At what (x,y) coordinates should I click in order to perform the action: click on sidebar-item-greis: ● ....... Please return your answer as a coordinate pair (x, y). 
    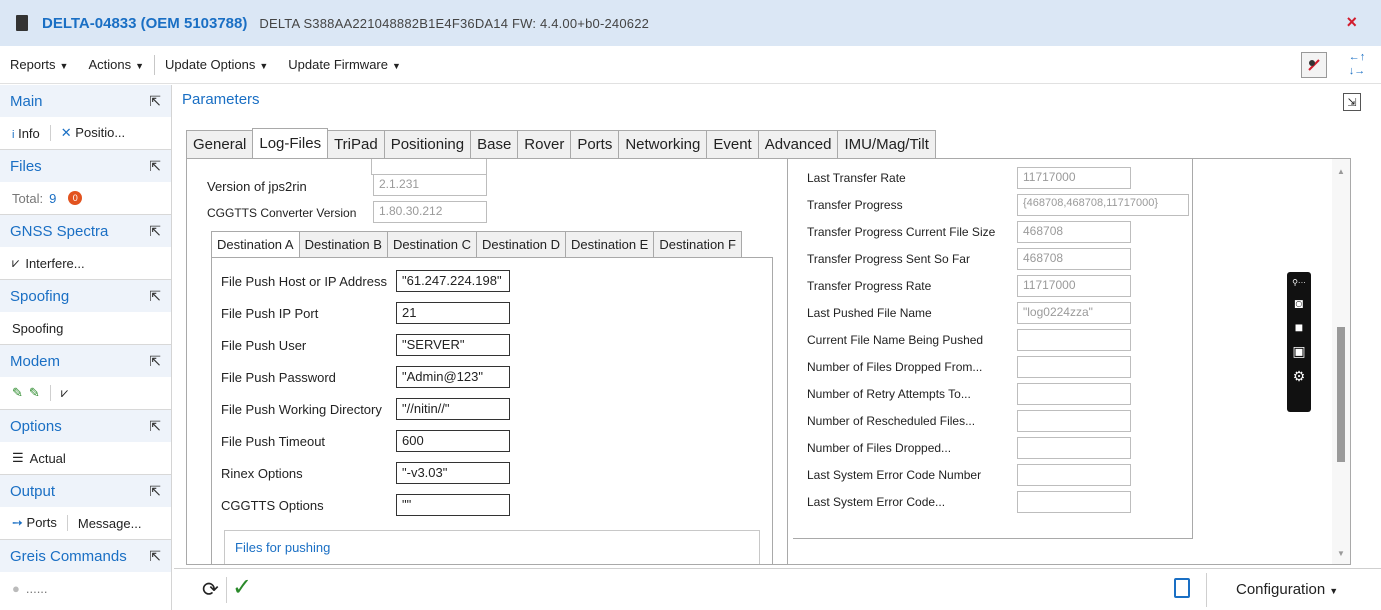
    Looking at the image, I should click on (85, 588).